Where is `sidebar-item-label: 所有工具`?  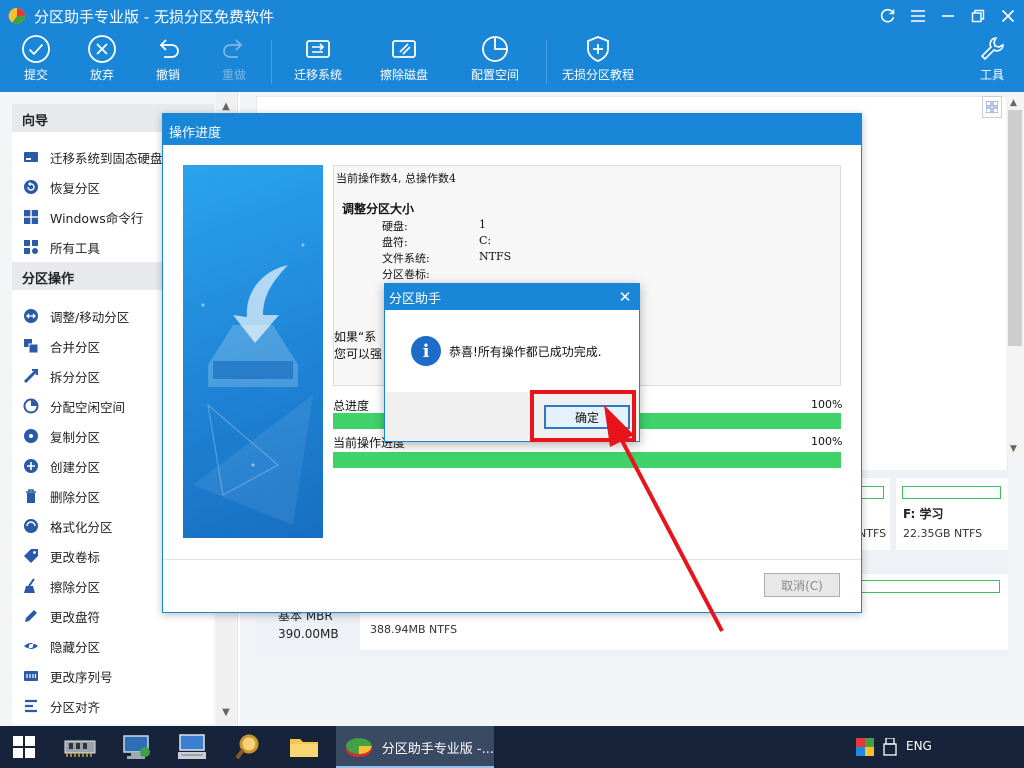 sidebar-item-label: 所有工具 is located at coordinates (75, 248).